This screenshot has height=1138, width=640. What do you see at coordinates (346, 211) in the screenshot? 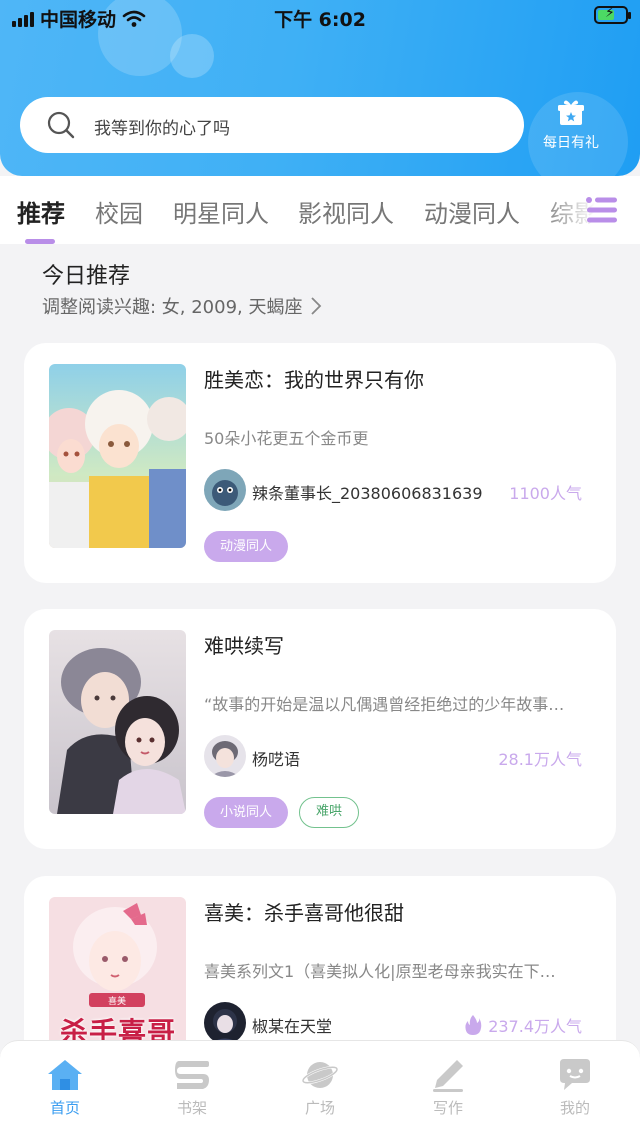
I see `tab-film-tv-fanfic: 影视同人` at bounding box center [346, 211].